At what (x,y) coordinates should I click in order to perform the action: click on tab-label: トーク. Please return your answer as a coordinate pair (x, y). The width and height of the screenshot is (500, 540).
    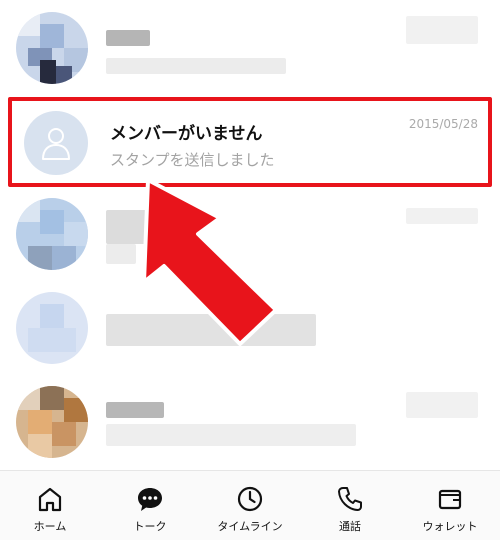
    Looking at the image, I should click on (150, 526).